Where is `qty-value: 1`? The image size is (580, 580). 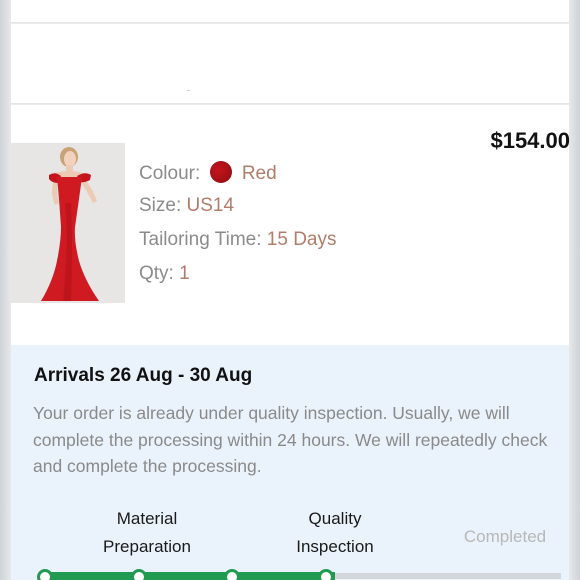 qty-value: 1 is located at coordinates (184, 273).